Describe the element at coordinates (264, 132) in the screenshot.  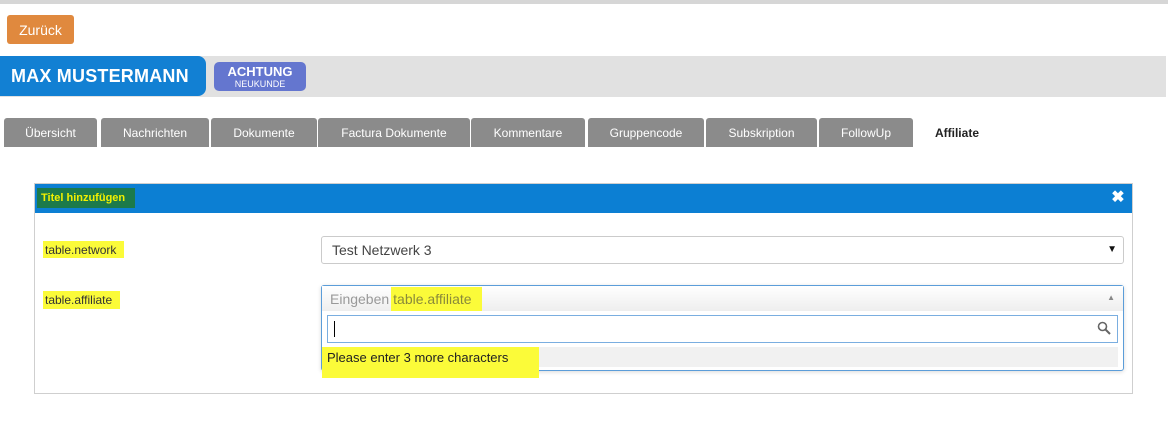
I see `tab-dokumente: Dokumente` at that location.